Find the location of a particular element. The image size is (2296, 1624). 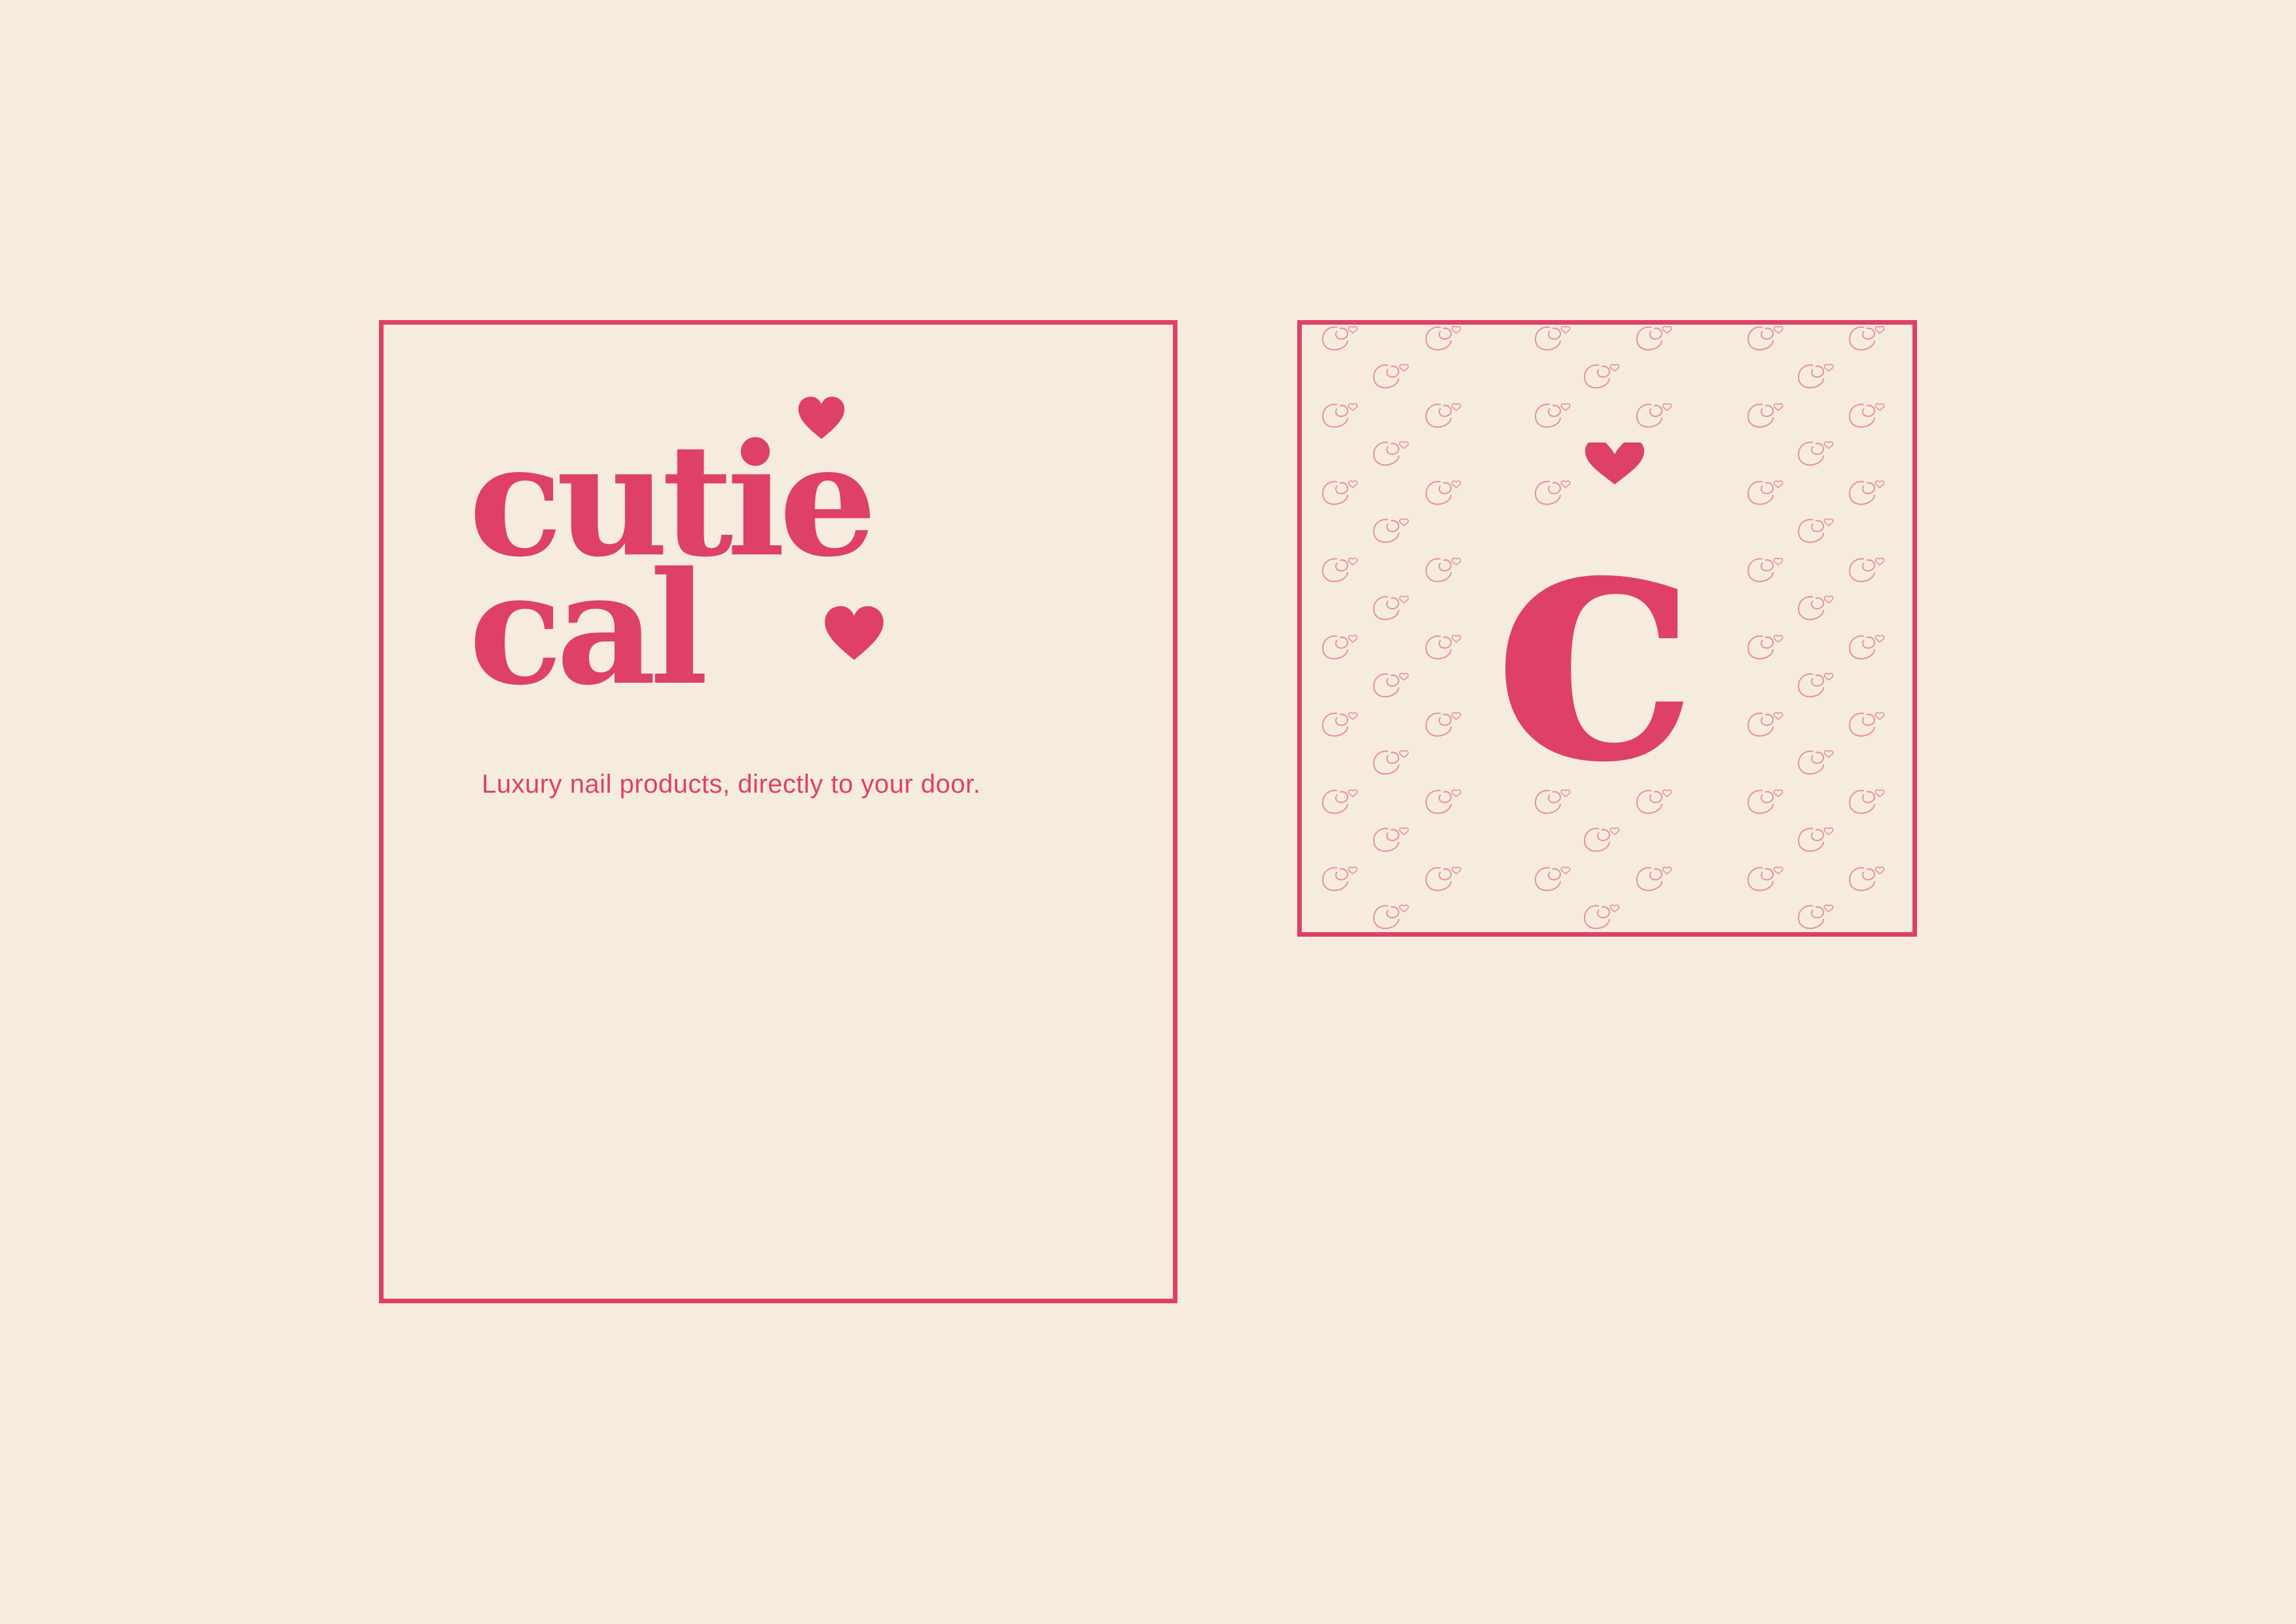

brand-card-monogram: c is located at coordinates (1607, 628).